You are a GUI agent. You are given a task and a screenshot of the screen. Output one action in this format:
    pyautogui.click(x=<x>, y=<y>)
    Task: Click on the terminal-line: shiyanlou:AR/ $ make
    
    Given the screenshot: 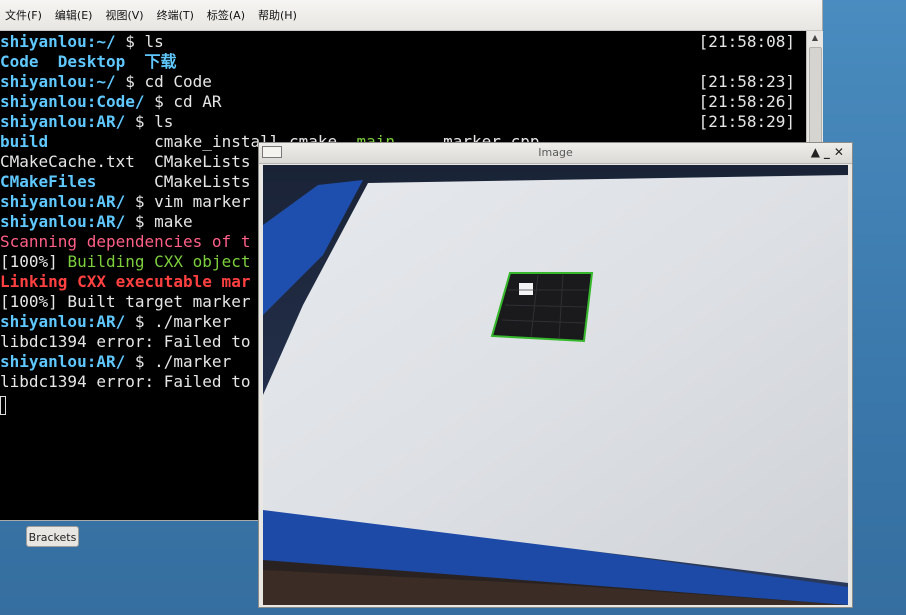 What is the action you would take?
    pyautogui.click(x=96, y=222)
    